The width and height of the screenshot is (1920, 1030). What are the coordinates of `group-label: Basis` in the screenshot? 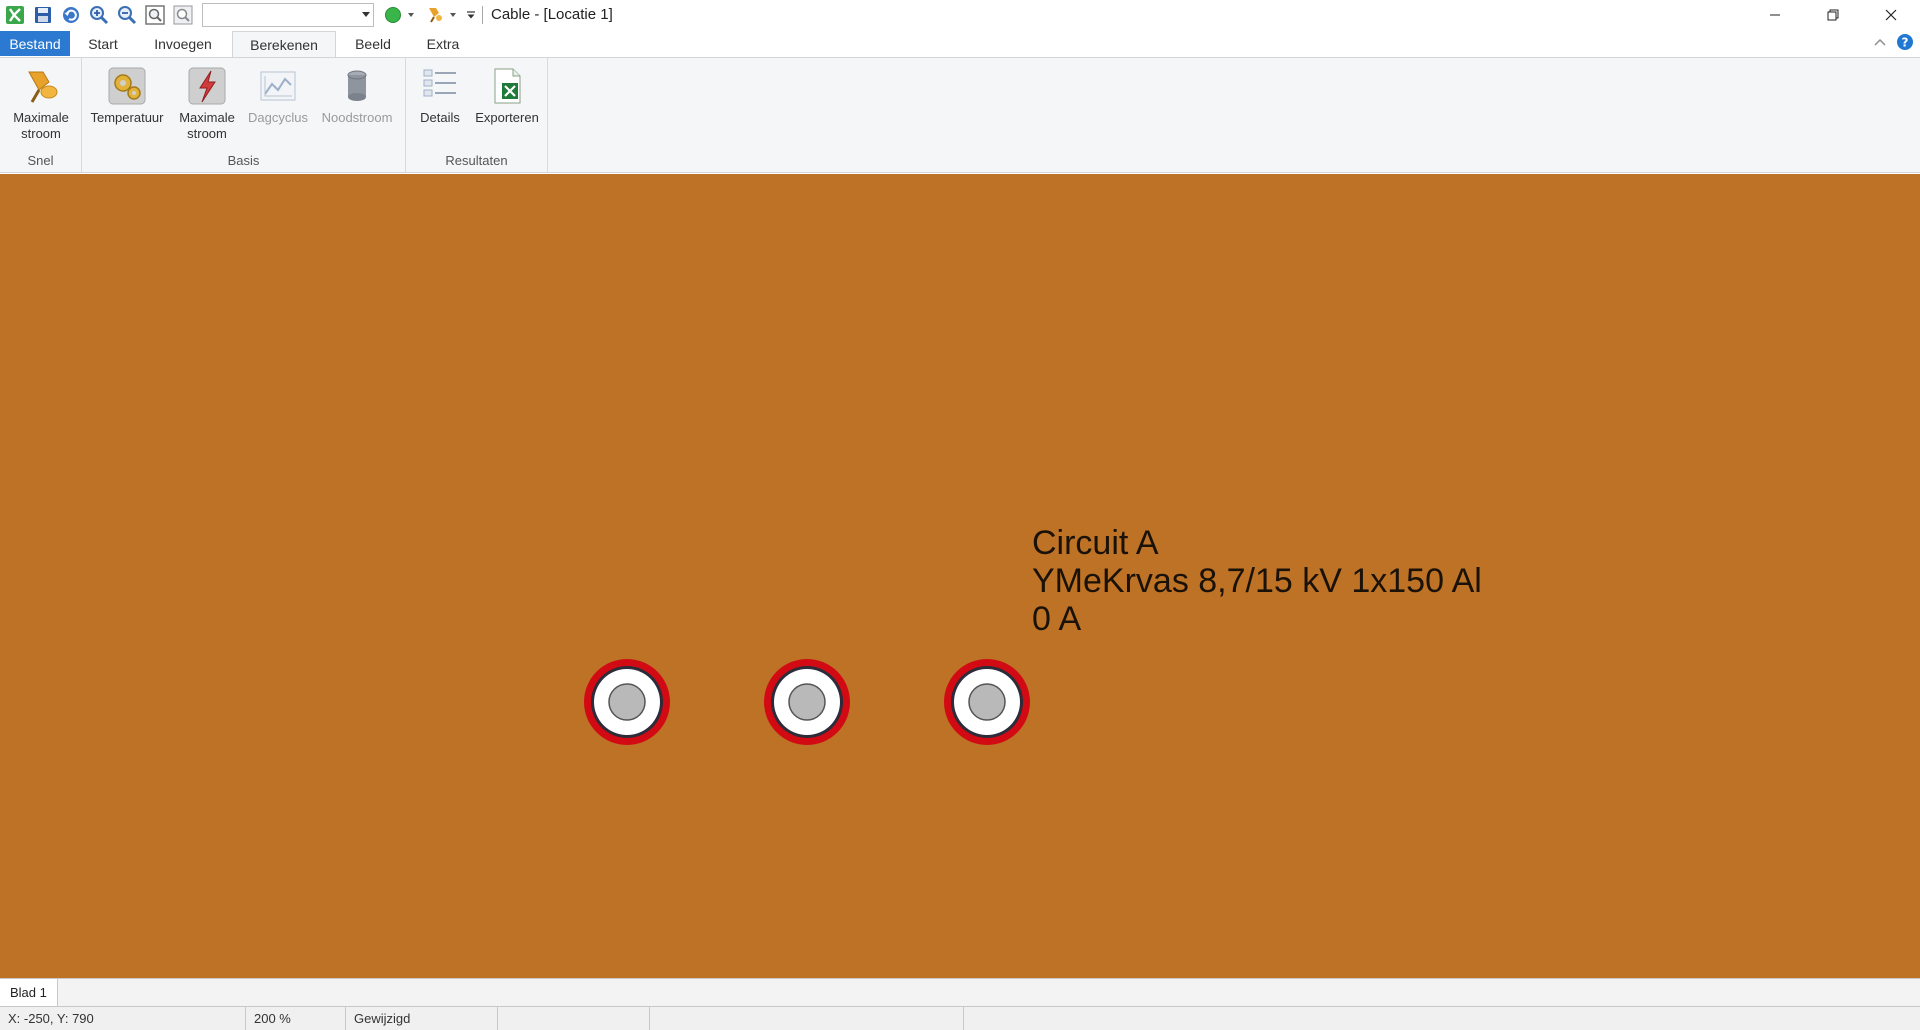 It's located at (243, 160).